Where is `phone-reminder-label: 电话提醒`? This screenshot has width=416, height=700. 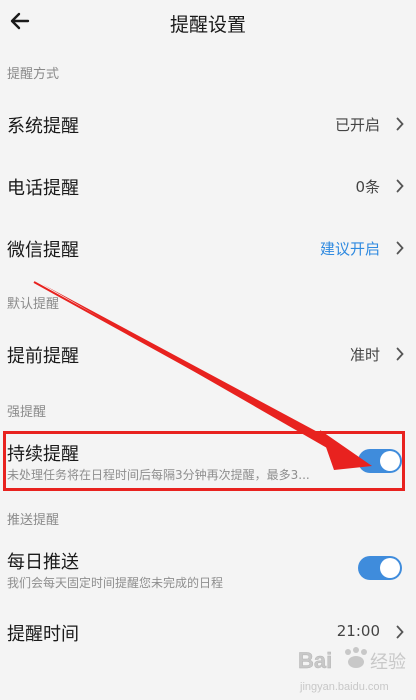 phone-reminder-label: 电话提醒 is located at coordinates (43, 188).